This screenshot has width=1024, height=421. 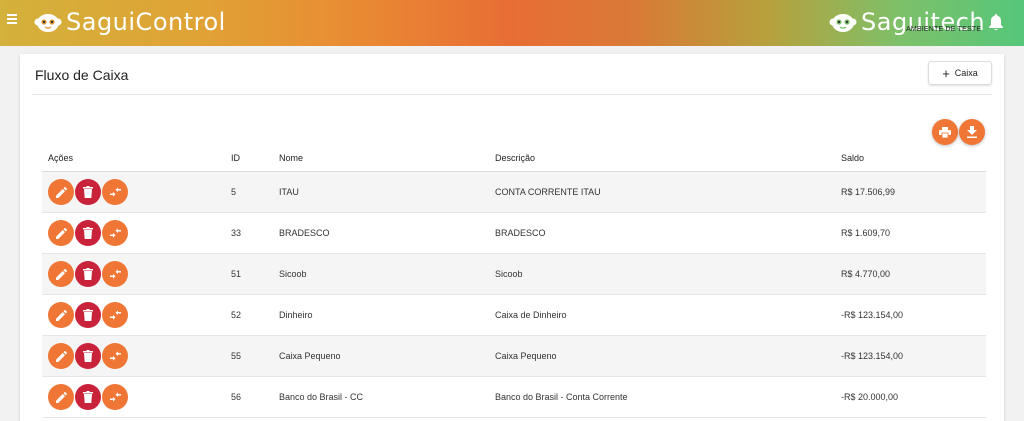 I want to click on column-header-descricao: Descrição, so click(x=515, y=158).